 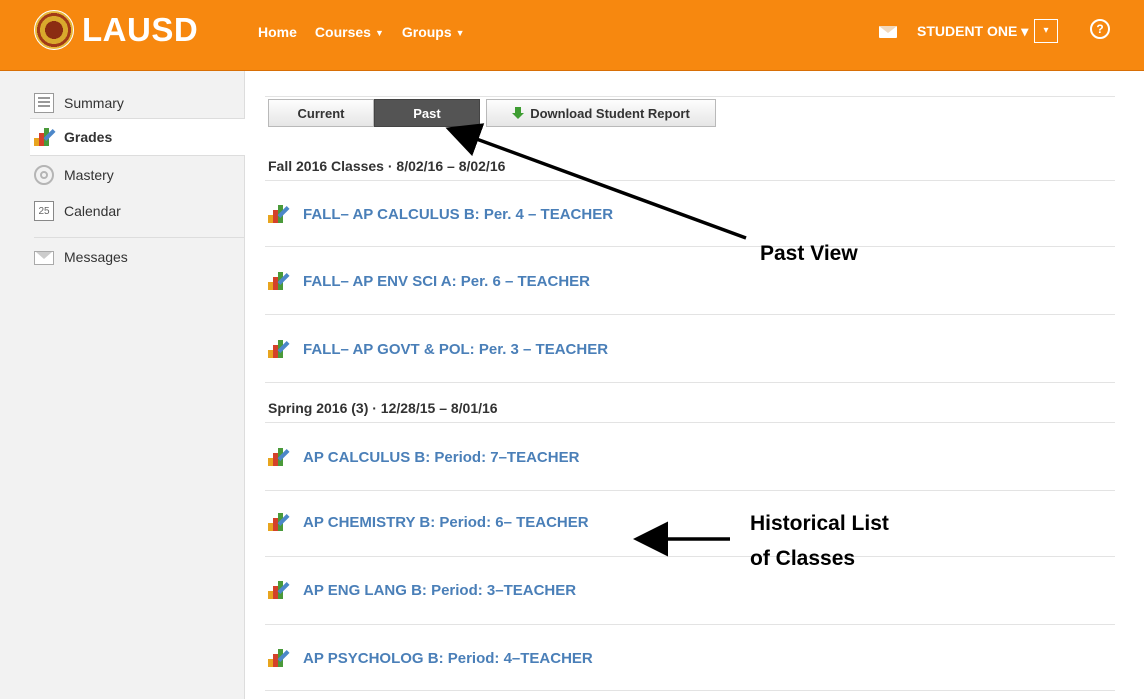 What do you see at coordinates (456, 349) in the screenshot?
I see `course-label: FALL– AP GOVT & POL: Per. 3 – TEACHER` at bounding box center [456, 349].